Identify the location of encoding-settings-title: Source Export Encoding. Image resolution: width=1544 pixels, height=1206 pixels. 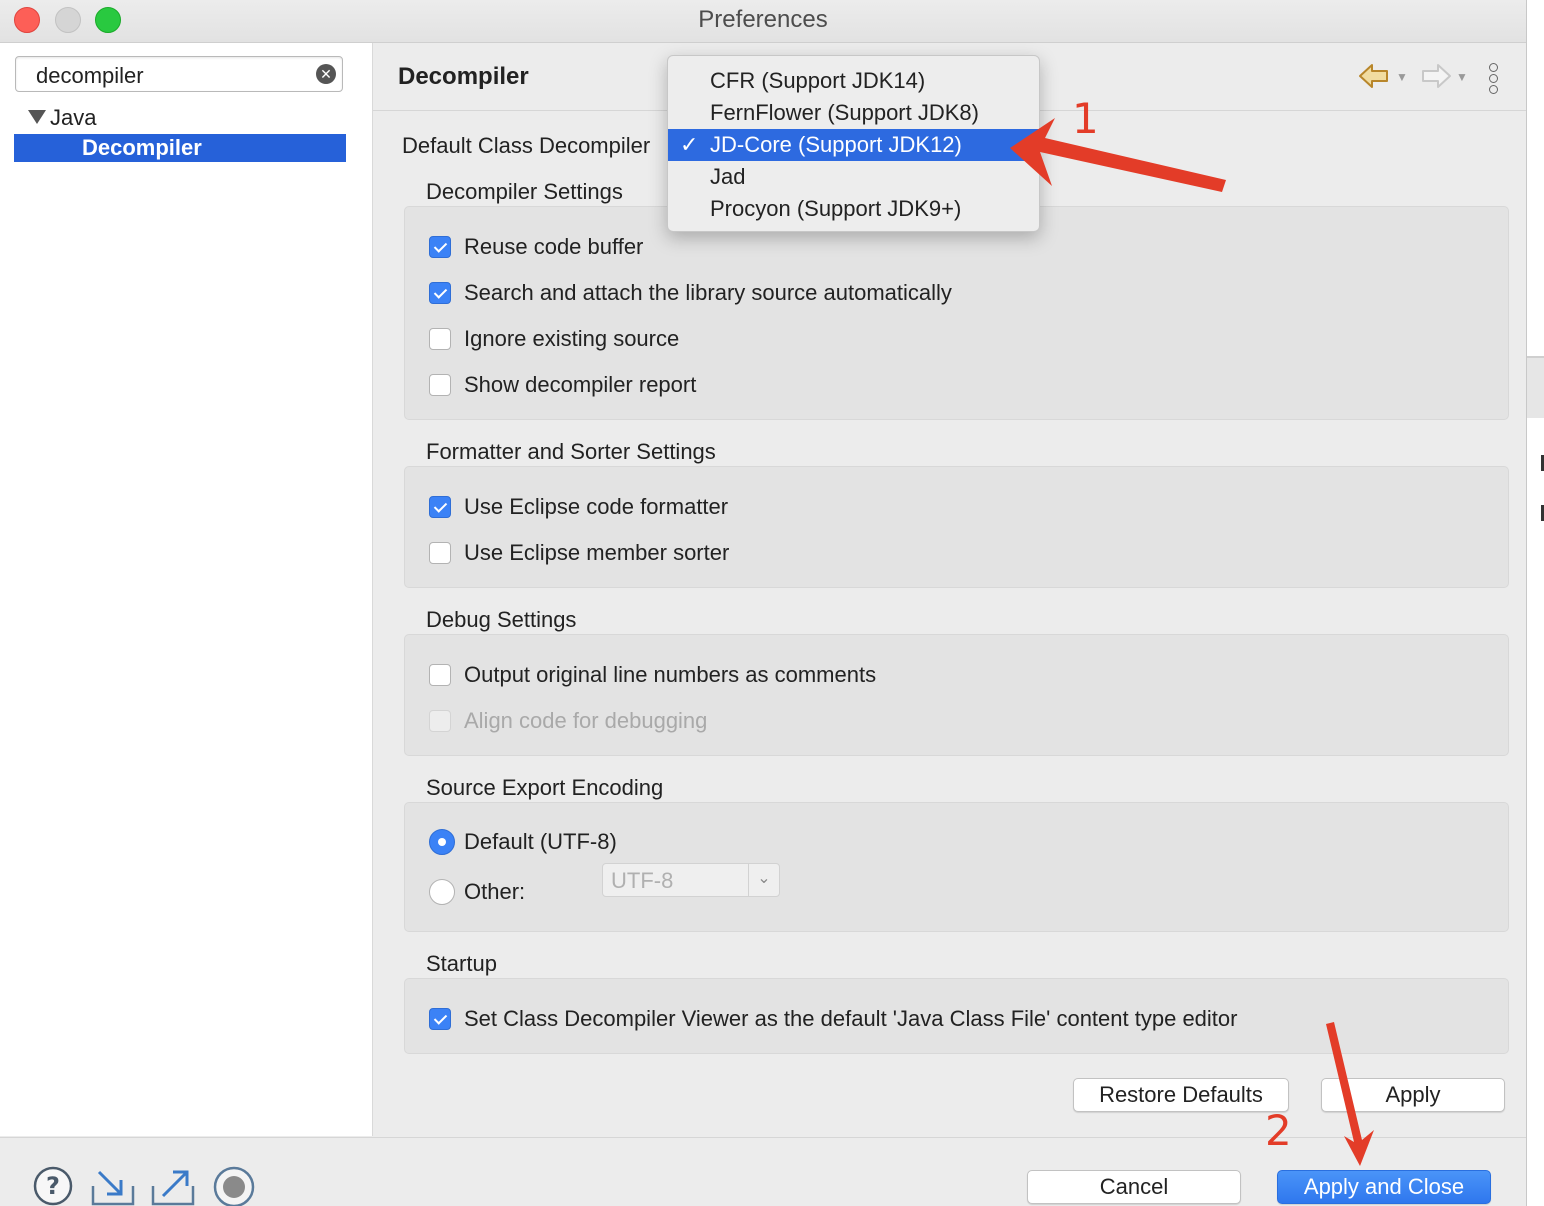
(545, 787).